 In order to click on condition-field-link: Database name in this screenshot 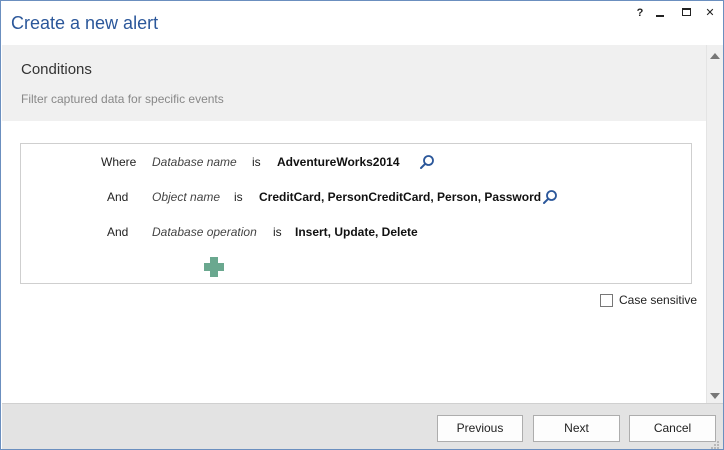, I will do `click(194, 162)`.